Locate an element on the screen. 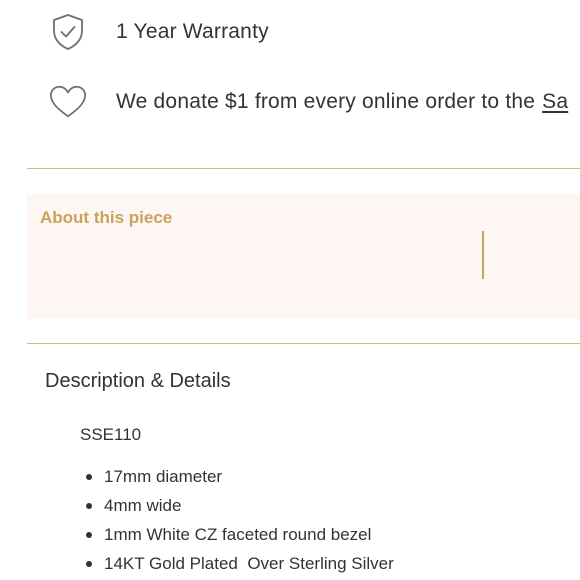  description-title: Description & Details is located at coordinates (138, 381).